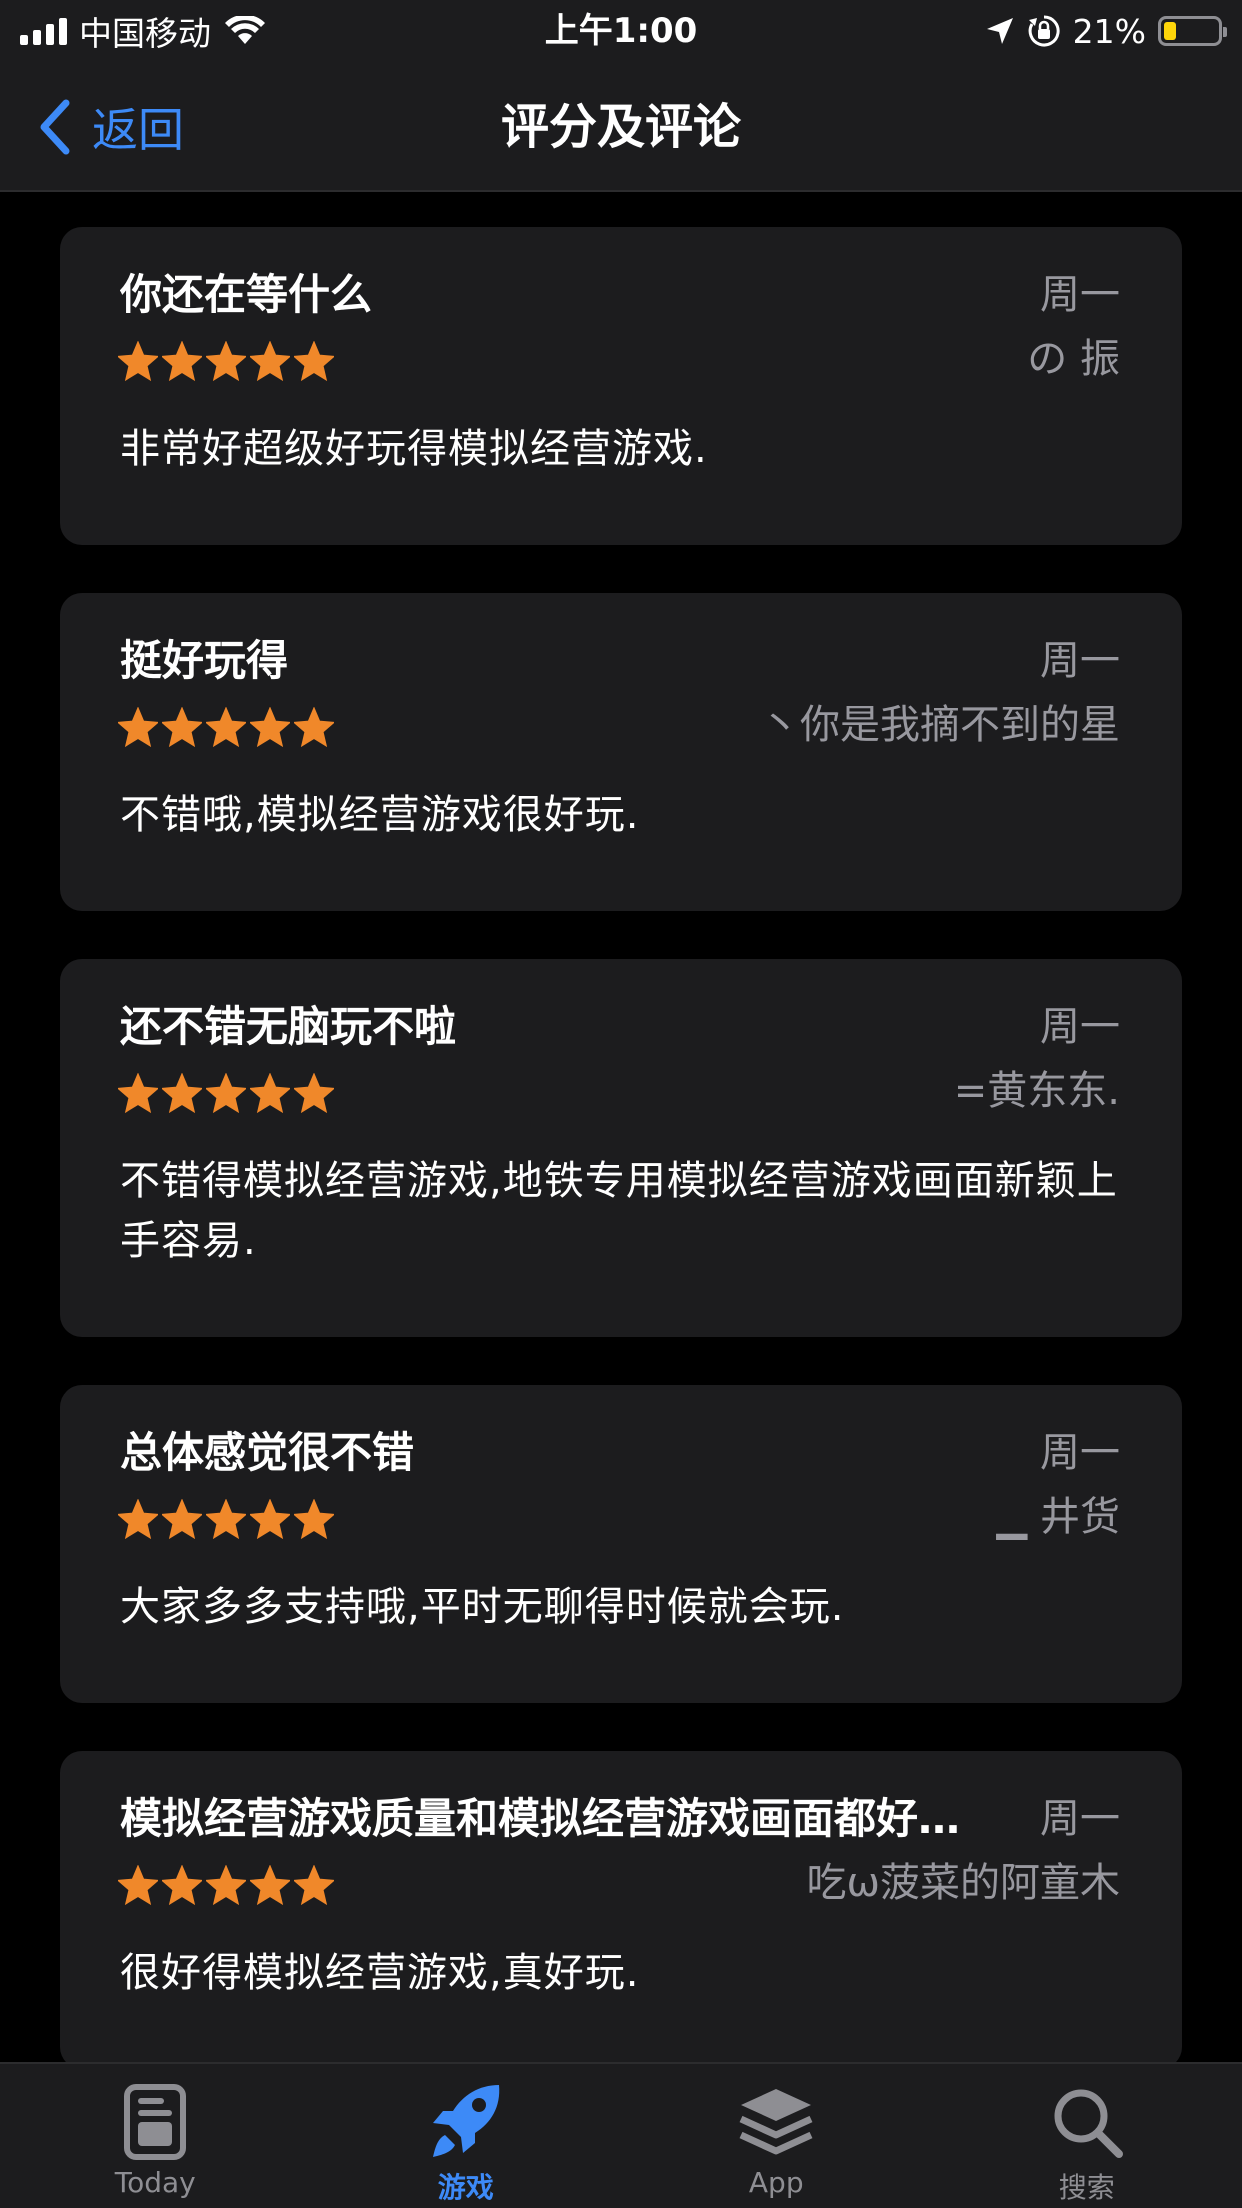 This screenshot has width=1242, height=2208. What do you see at coordinates (621, 386) in the screenshot?
I see `review-card: 你还在等什么 周一 の 振 非常好超级好玩得模拟经营游戏.` at bounding box center [621, 386].